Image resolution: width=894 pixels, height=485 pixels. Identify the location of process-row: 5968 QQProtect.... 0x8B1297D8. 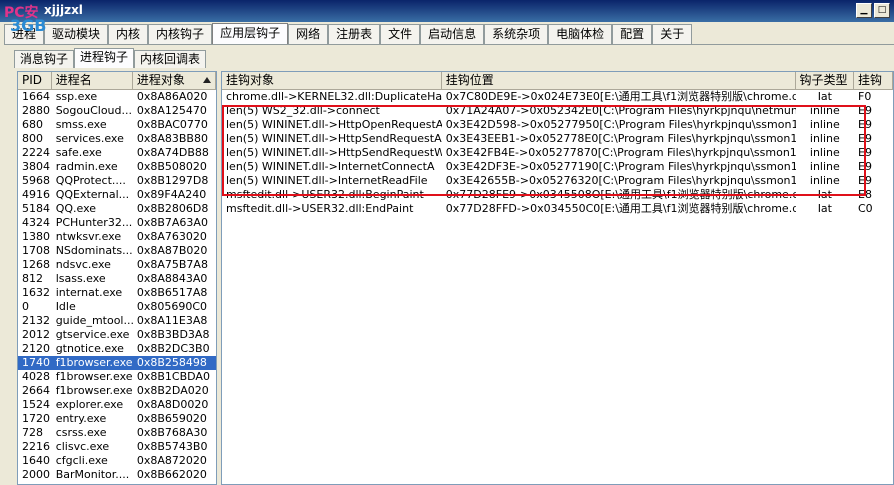
(117, 181).